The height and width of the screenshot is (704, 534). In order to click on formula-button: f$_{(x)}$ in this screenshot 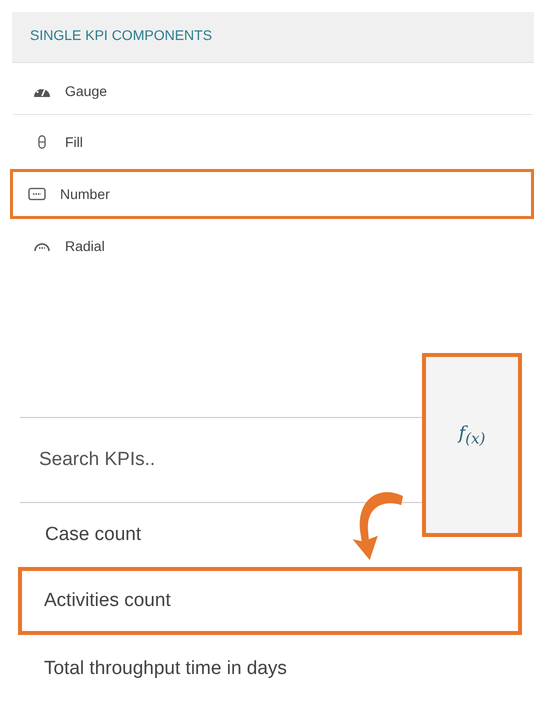, I will do `click(472, 445)`.